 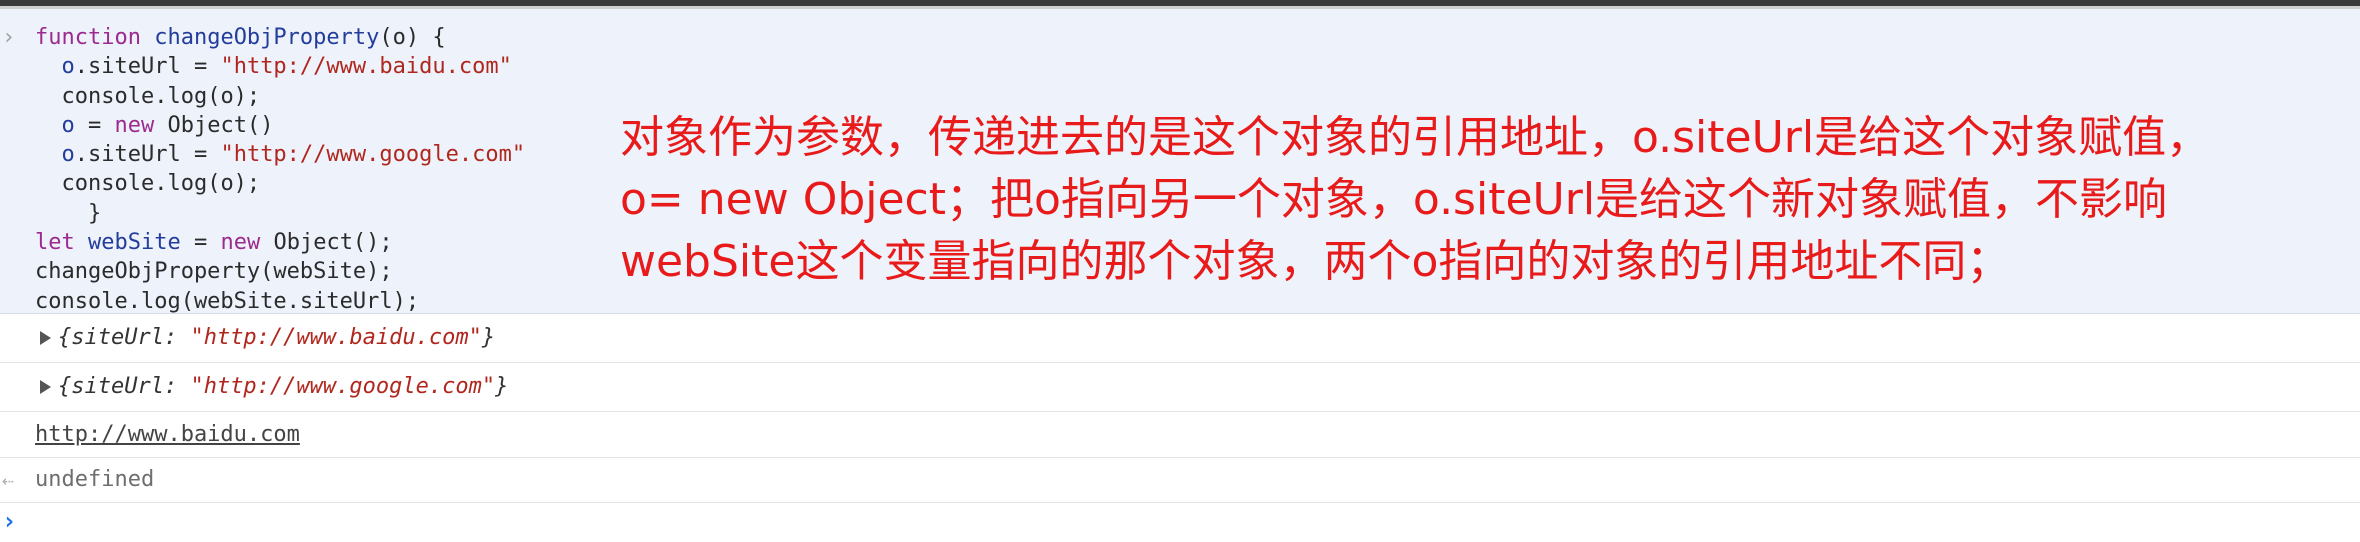 What do you see at coordinates (9, 37) in the screenshot?
I see `input-prompt-icon: ›` at bounding box center [9, 37].